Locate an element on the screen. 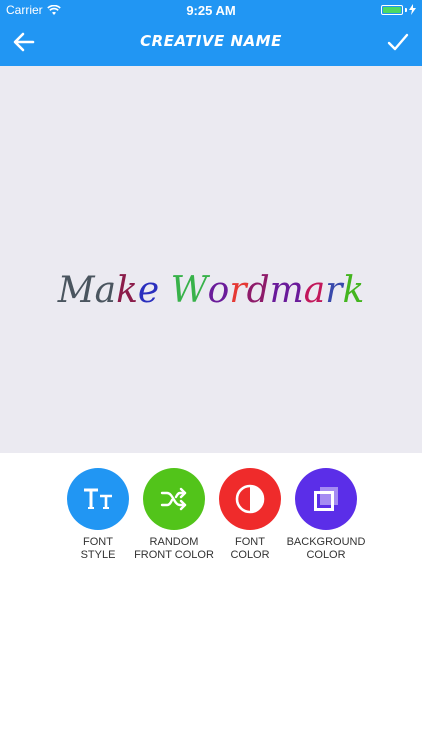 The image size is (422, 750). font-color-circle is located at coordinates (250, 499).